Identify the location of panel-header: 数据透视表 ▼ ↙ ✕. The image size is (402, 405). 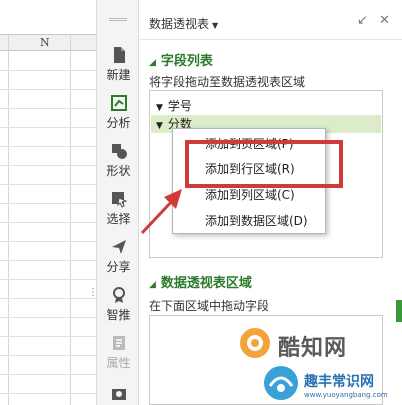
(270, 20).